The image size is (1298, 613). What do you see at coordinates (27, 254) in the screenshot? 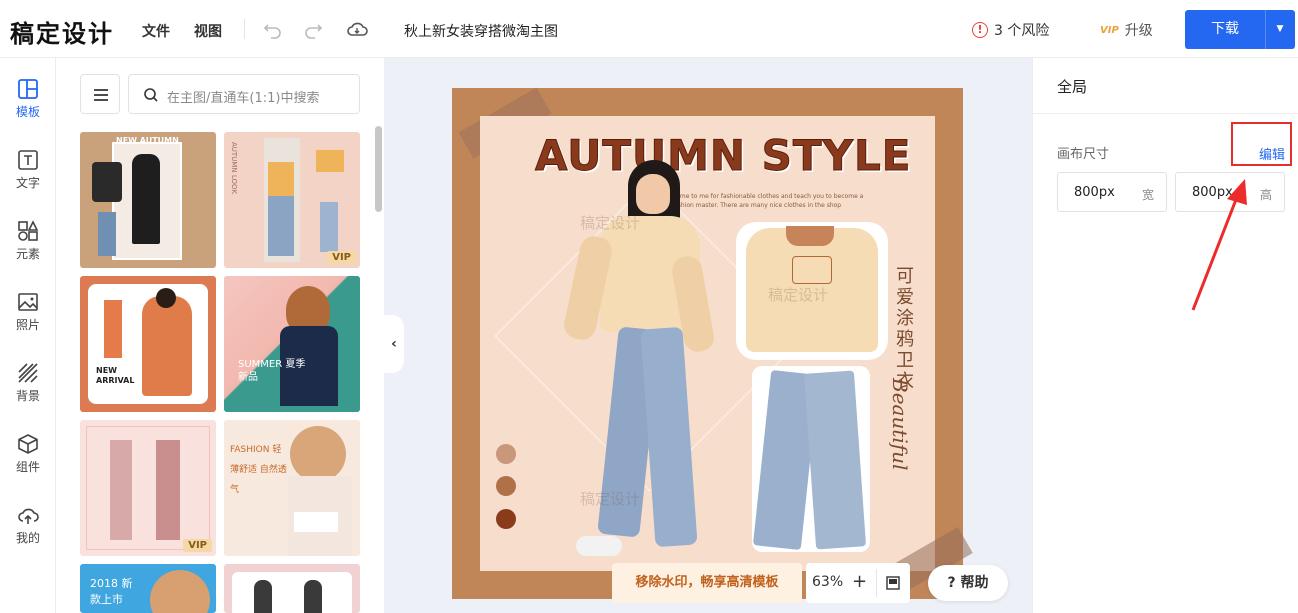
I see `nav-label: 元素` at bounding box center [27, 254].